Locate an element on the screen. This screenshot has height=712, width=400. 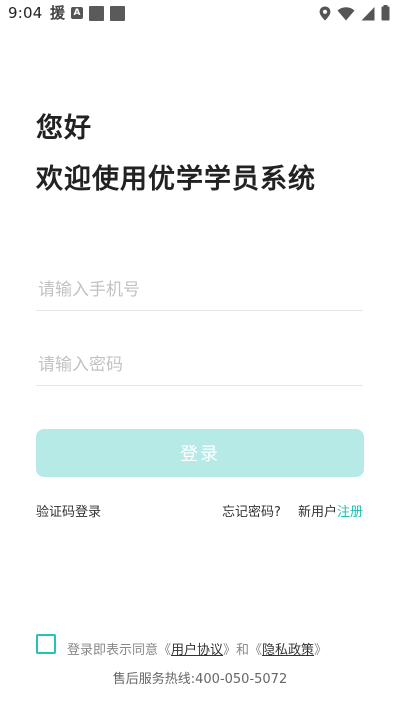
wifi-icon is located at coordinates (346, 13).